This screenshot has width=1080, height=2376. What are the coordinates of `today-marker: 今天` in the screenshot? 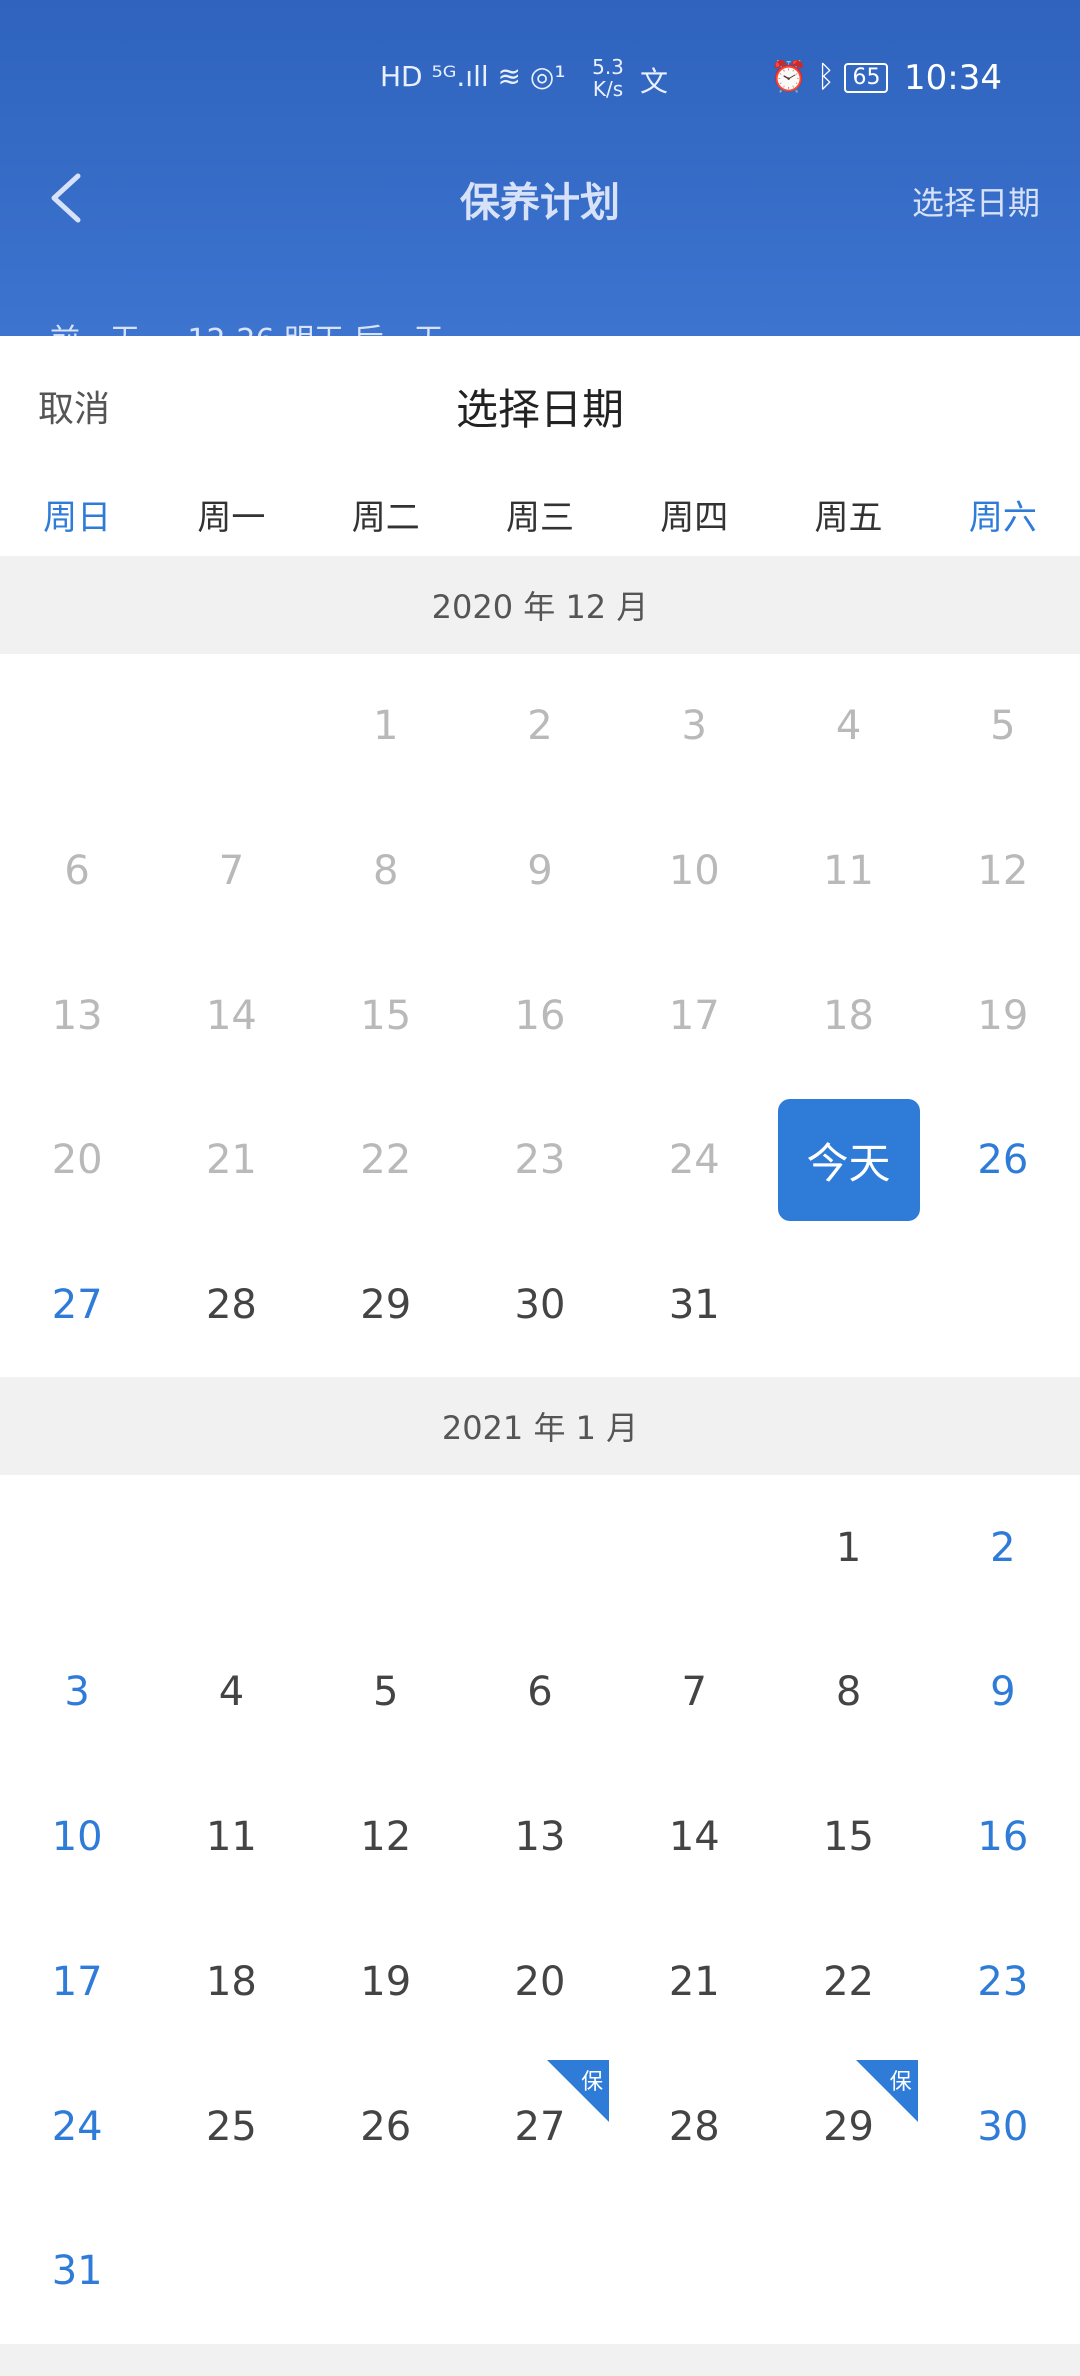 It's located at (848, 1160).